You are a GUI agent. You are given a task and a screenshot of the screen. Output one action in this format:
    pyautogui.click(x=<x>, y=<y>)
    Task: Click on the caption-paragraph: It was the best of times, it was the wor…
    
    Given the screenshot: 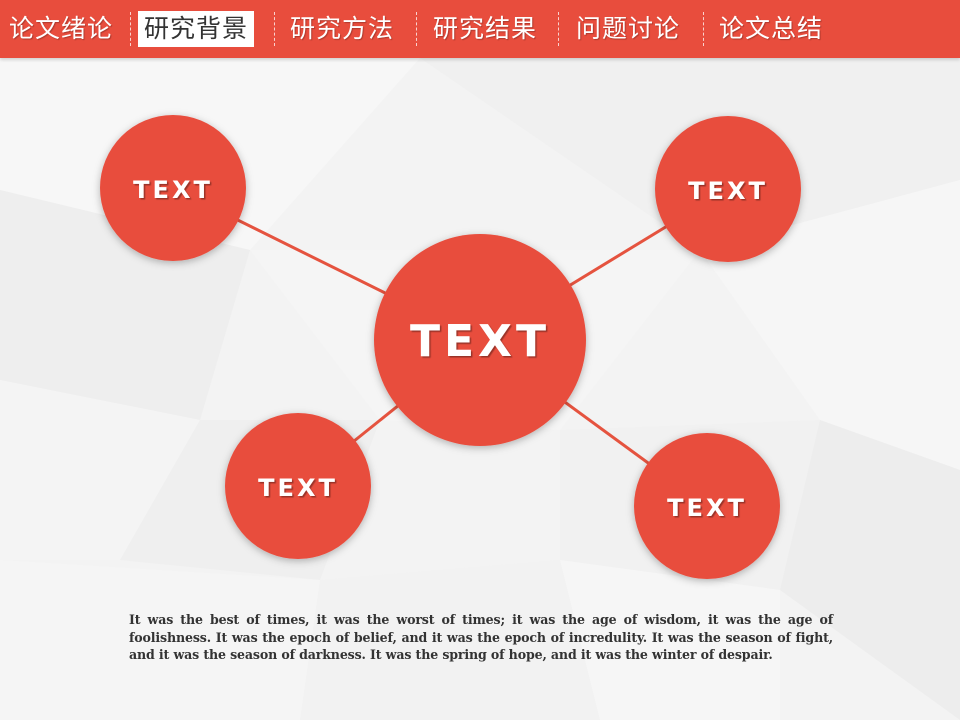 What is the action you would take?
    pyautogui.click(x=481, y=637)
    